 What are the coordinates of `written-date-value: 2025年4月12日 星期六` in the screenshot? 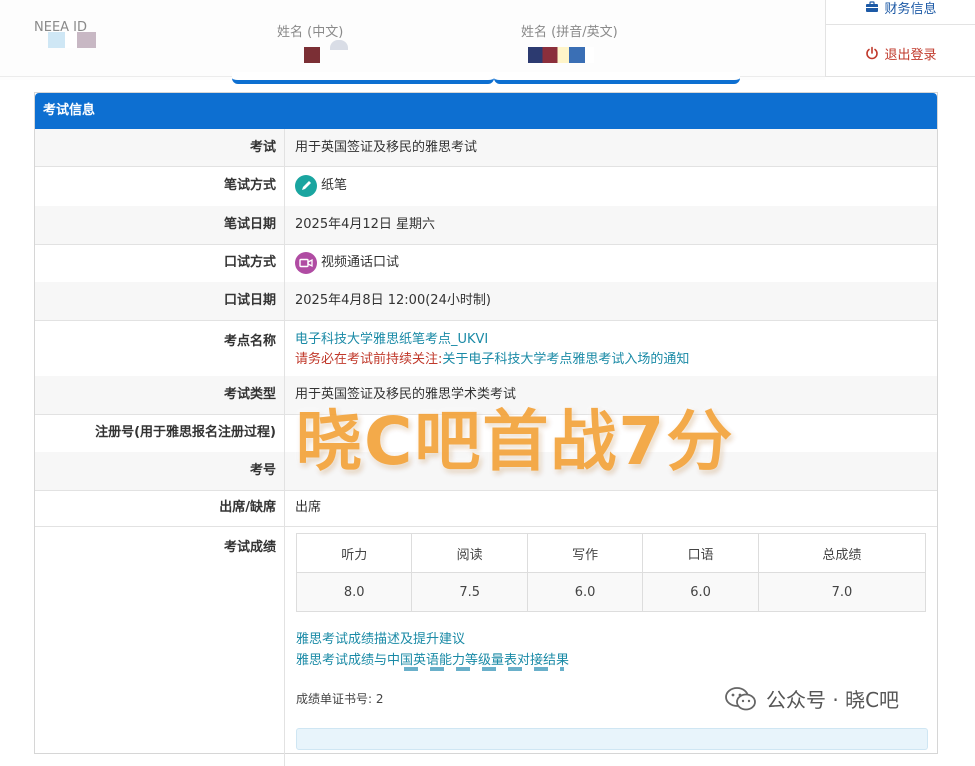 It's located at (365, 224).